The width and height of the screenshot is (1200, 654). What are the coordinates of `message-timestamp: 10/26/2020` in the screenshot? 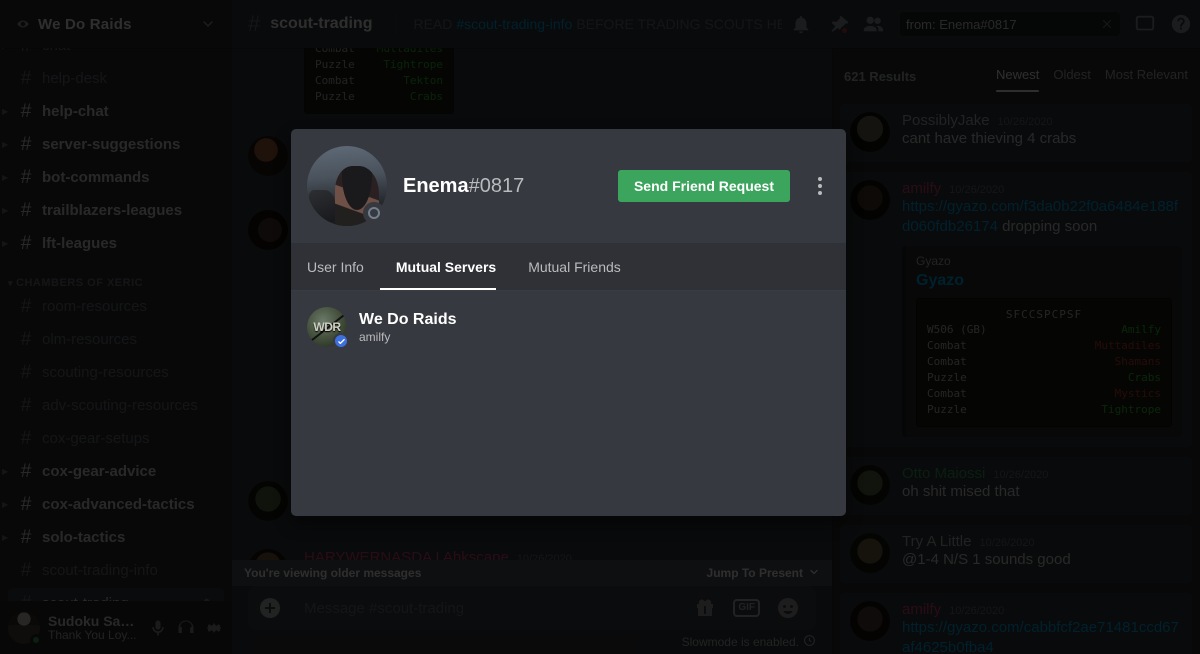 It's located at (544, 556).